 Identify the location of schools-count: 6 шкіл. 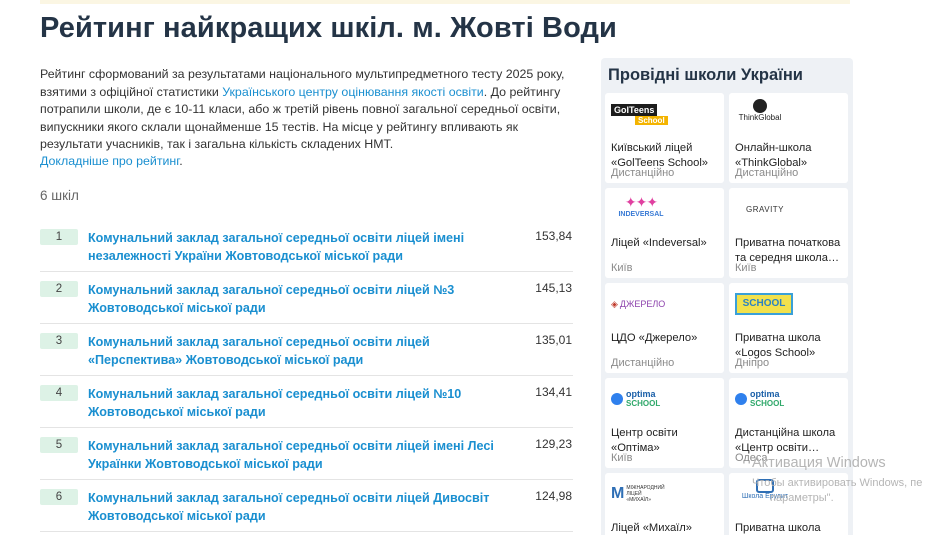
(59, 195).